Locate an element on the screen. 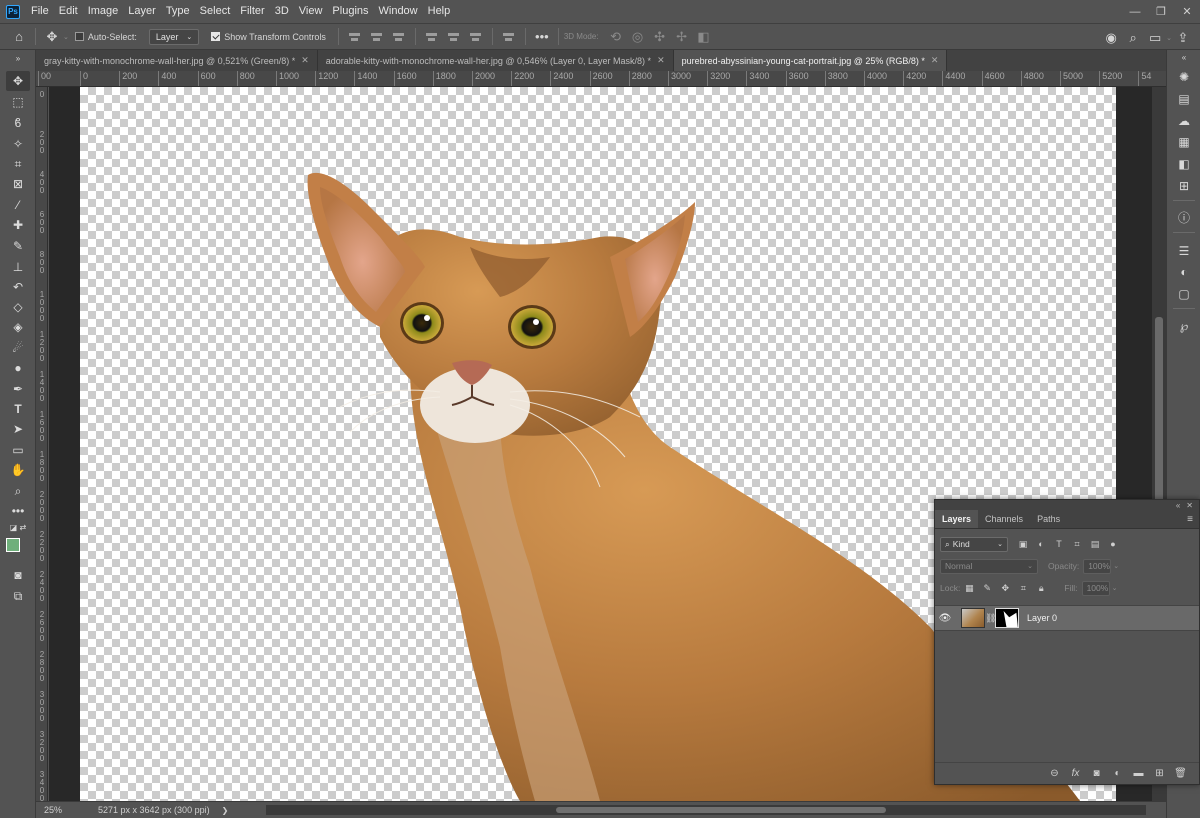 Image resolution: width=1200 pixels, height=818 pixels. tool-preset-chevron-icon: ⌄ is located at coordinates (66, 37).